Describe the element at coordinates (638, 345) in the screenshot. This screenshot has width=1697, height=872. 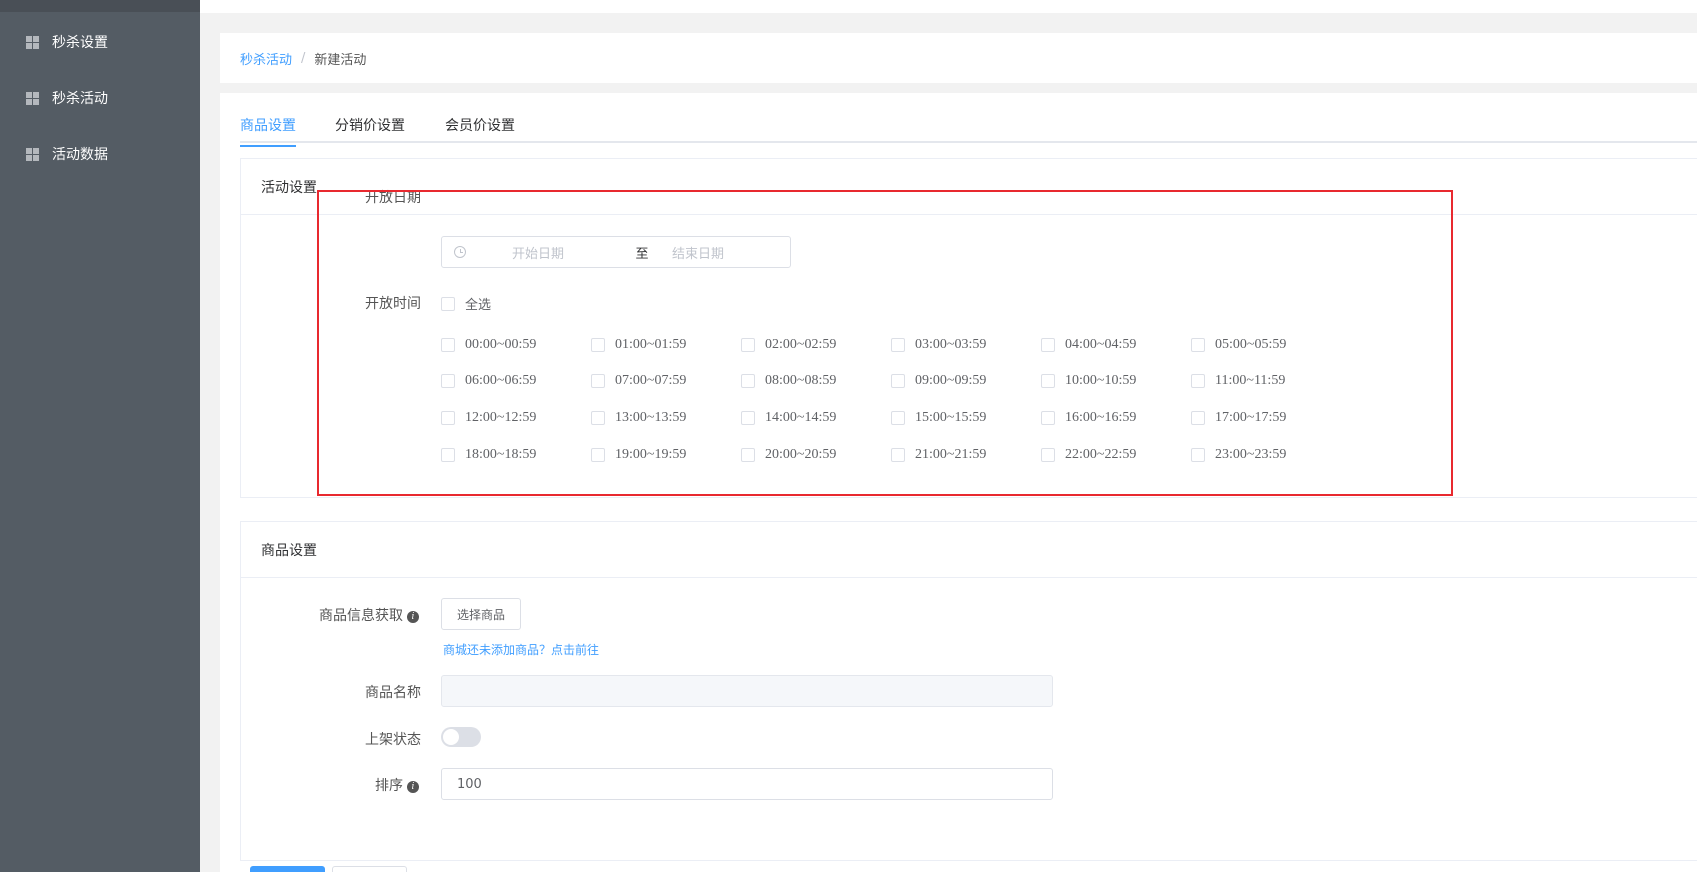
I see `time-slot-checkbox: 01:00~01:59` at that location.